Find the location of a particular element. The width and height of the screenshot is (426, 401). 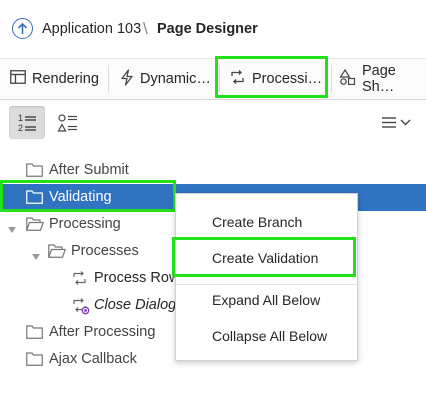

tree-node-label: After Processing is located at coordinates (102, 332).